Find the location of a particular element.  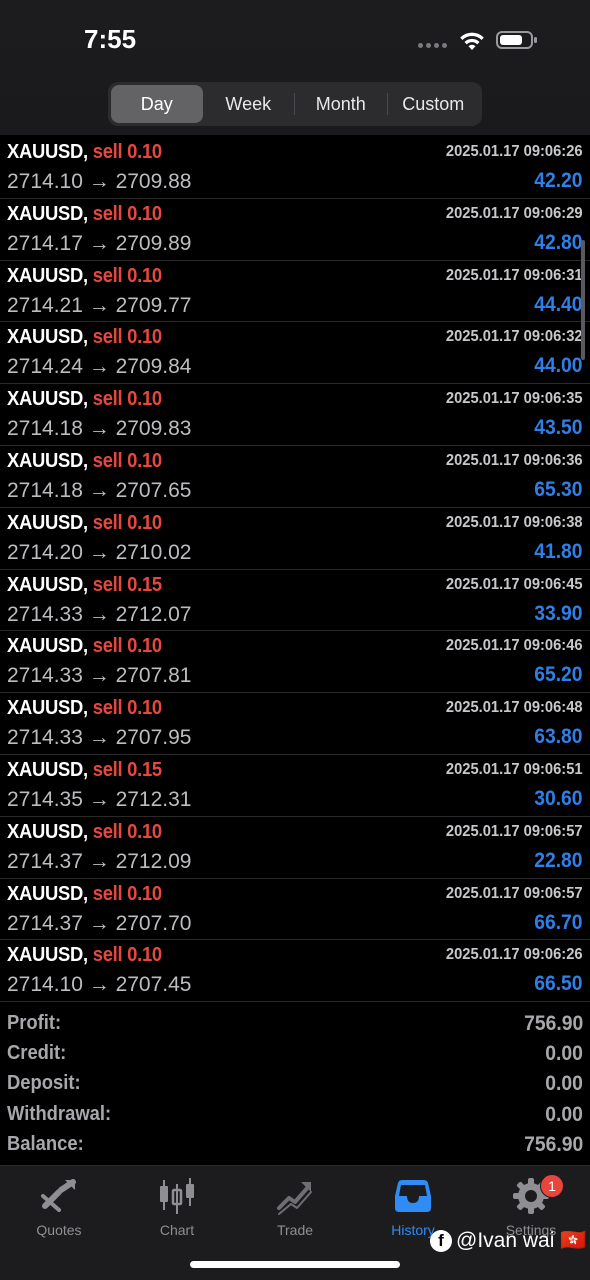

trade-prices: 2714.37 → 2712.09 is located at coordinates (99, 861).